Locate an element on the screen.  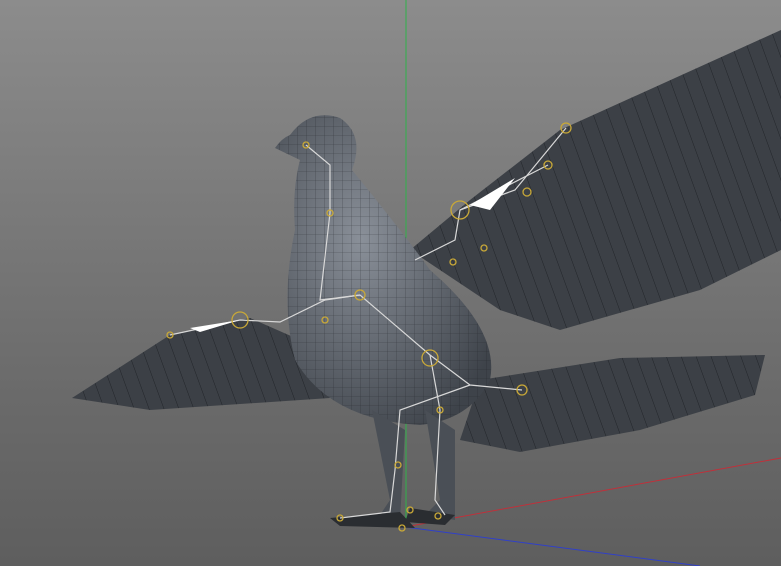
x-axis is located at coordinates (592, 492).